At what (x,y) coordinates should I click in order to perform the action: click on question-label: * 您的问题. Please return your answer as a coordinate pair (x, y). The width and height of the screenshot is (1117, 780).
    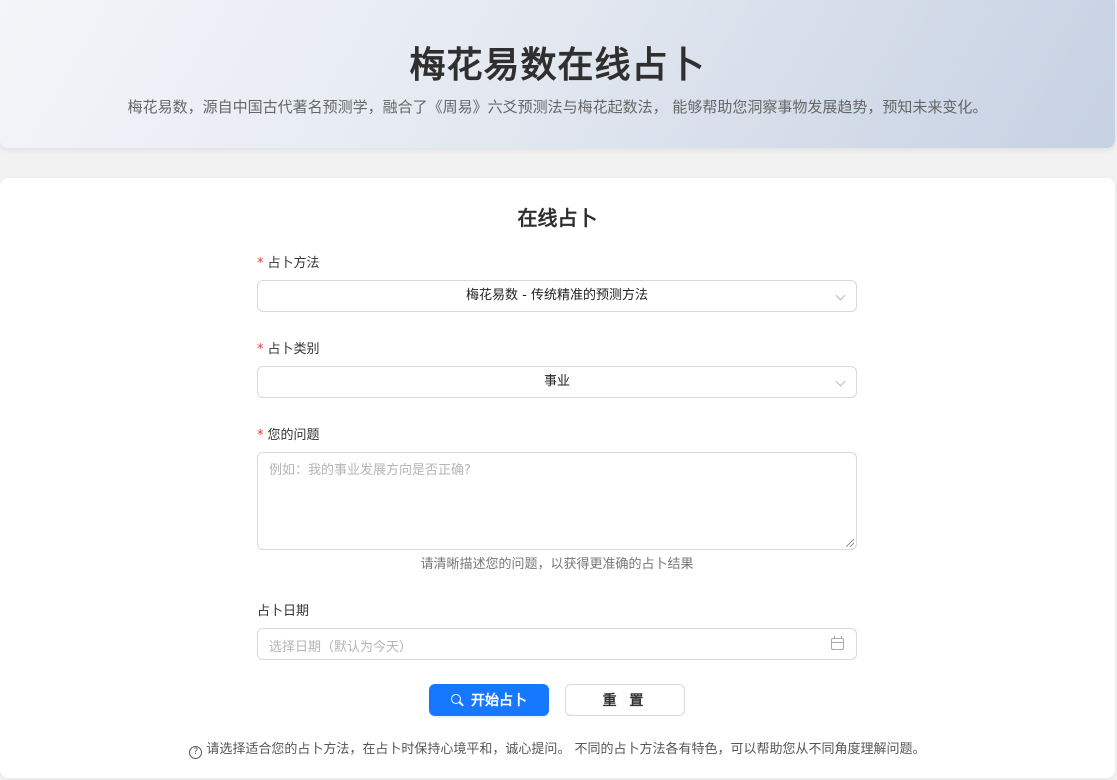
    Looking at the image, I should click on (288, 433).